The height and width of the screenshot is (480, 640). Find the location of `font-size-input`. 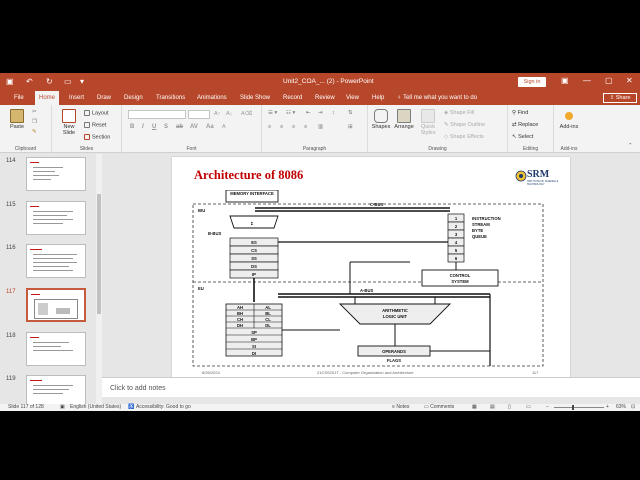

font-size-input is located at coordinates (199, 114).